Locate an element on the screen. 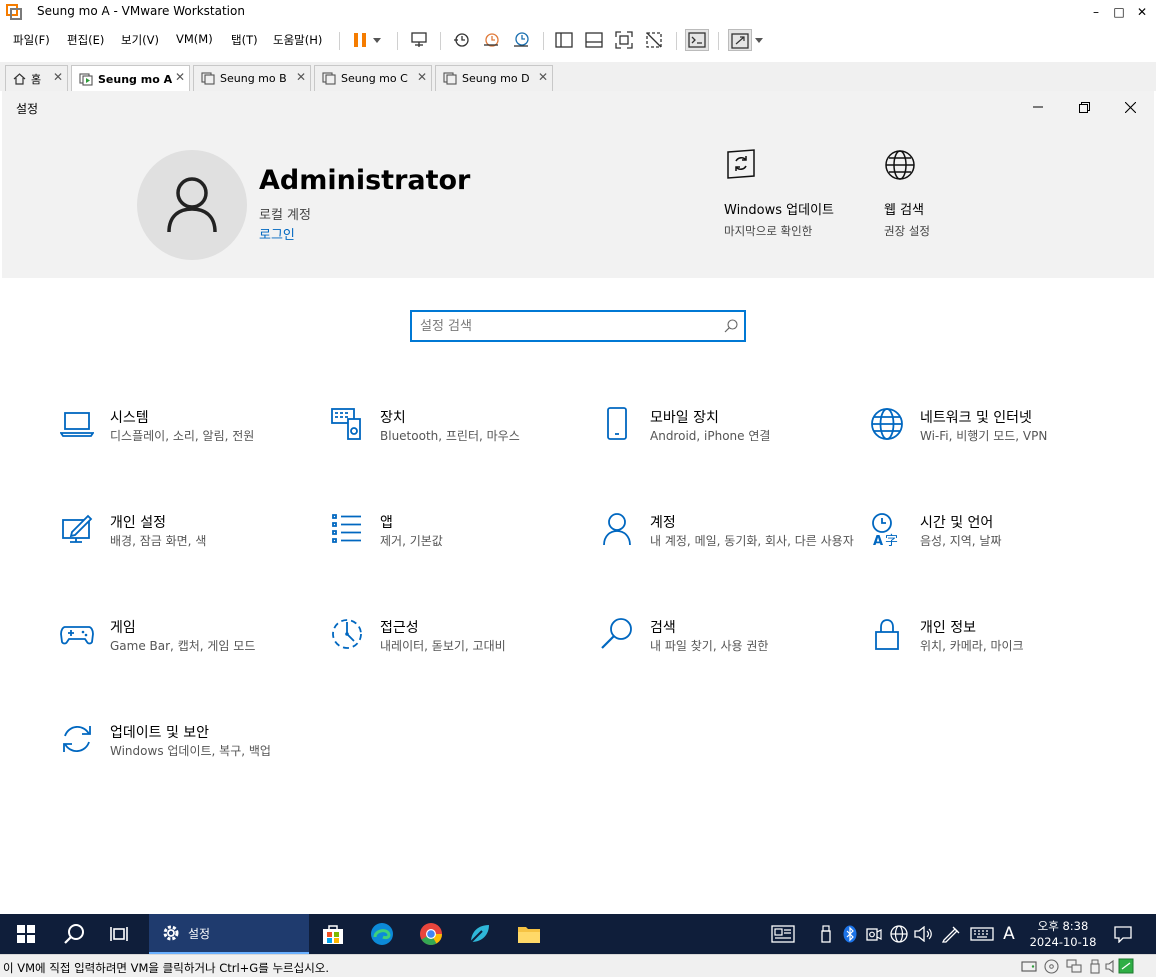  console-icon is located at coordinates (697, 40).